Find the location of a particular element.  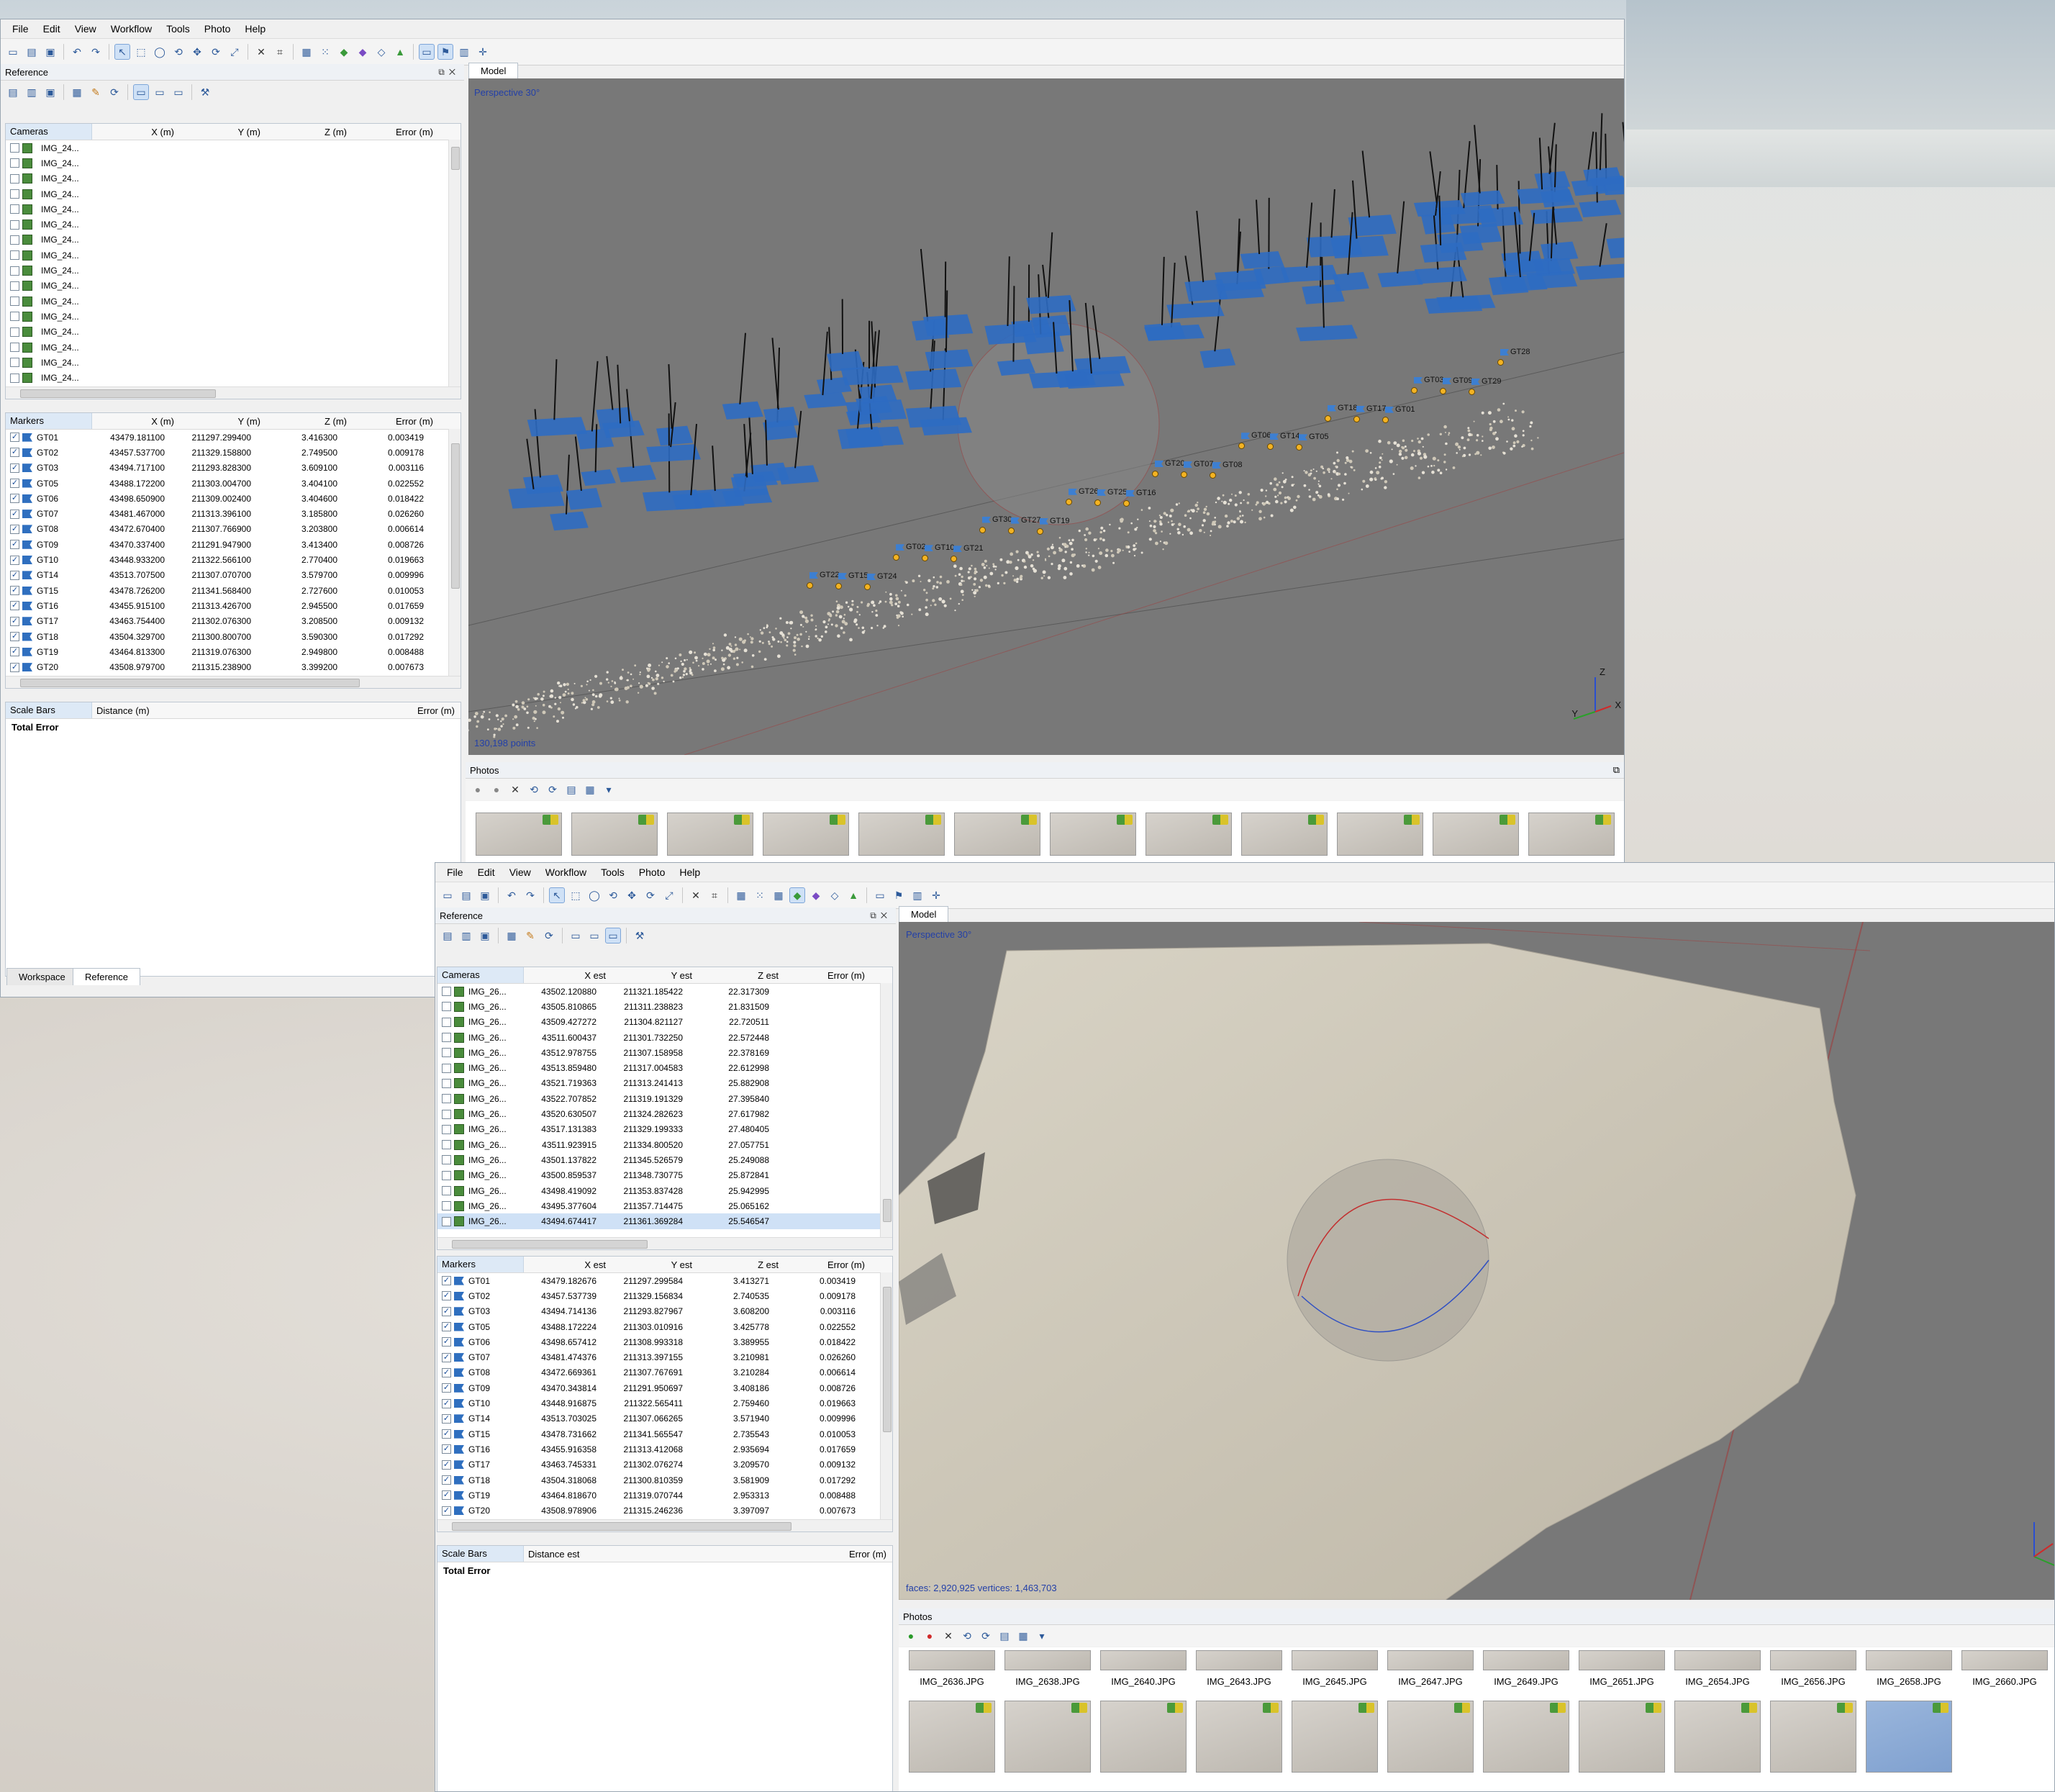

dense-cloud-icon: ▦ is located at coordinates (778, 895).